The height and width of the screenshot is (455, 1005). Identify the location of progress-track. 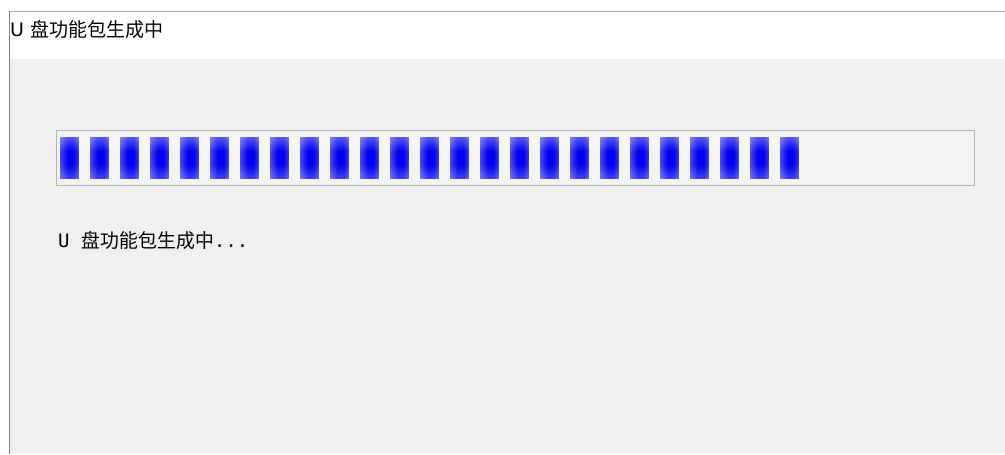
(515, 158).